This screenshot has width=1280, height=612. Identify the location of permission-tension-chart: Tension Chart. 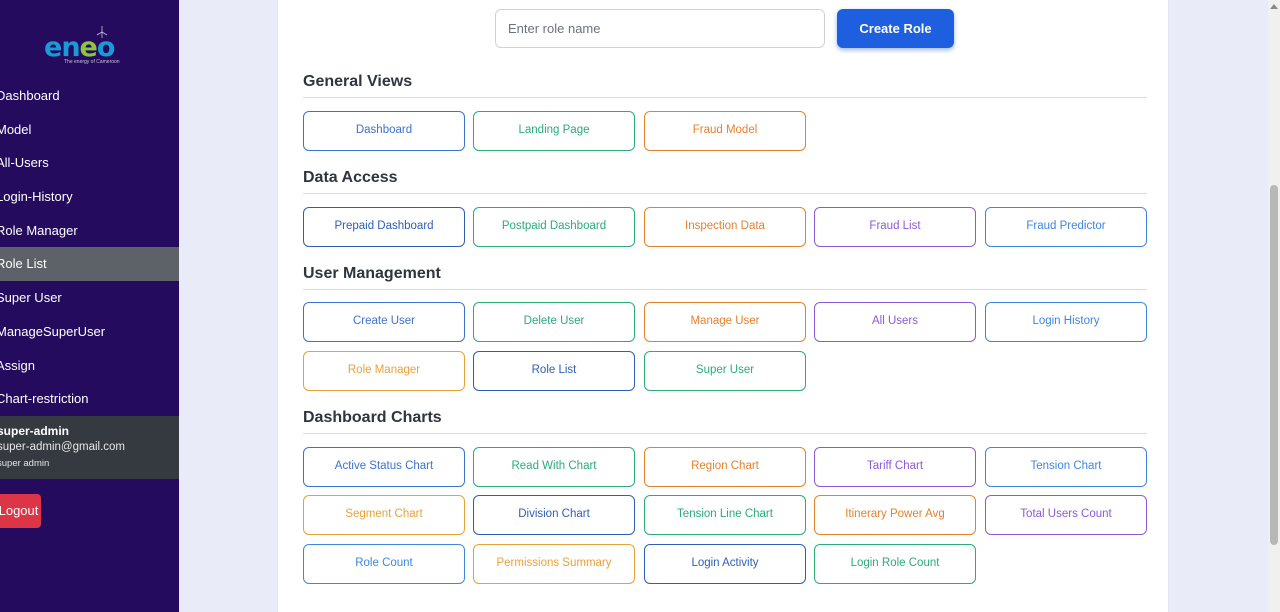
(1066, 467).